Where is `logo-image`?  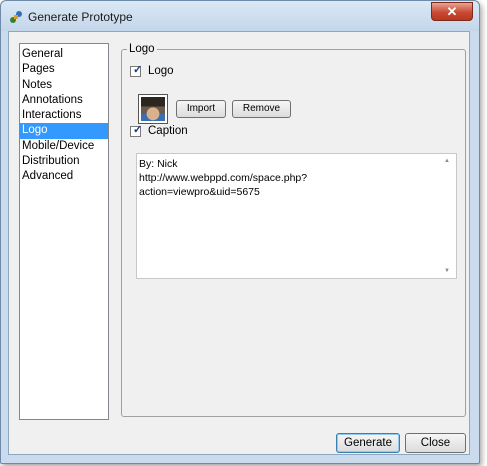 logo-image is located at coordinates (153, 109).